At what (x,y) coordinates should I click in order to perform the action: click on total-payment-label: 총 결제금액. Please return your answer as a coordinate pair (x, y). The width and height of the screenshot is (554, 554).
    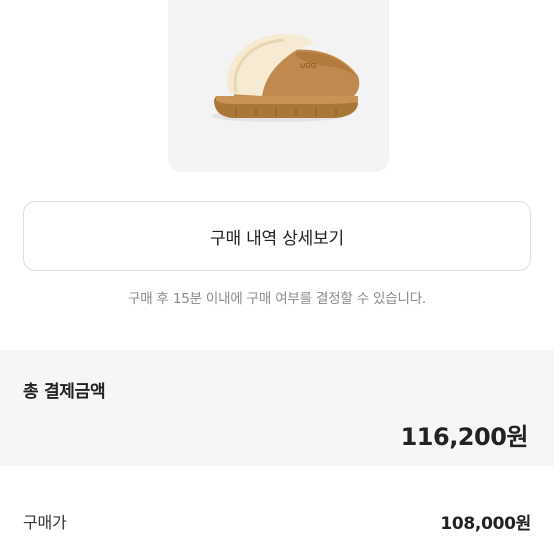
    Looking at the image, I should click on (64, 392).